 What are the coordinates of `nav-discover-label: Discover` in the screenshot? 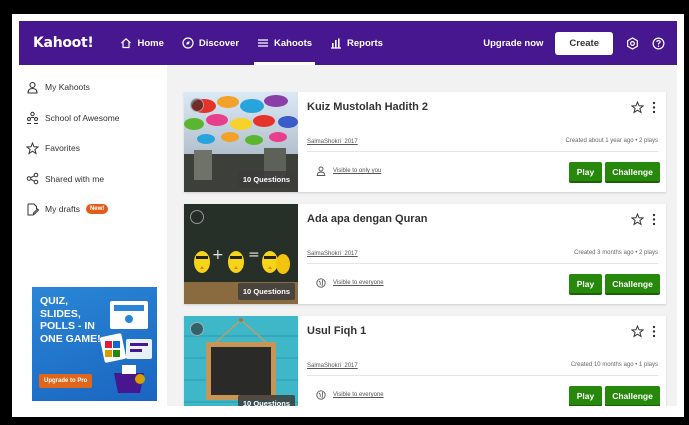 It's located at (219, 43).